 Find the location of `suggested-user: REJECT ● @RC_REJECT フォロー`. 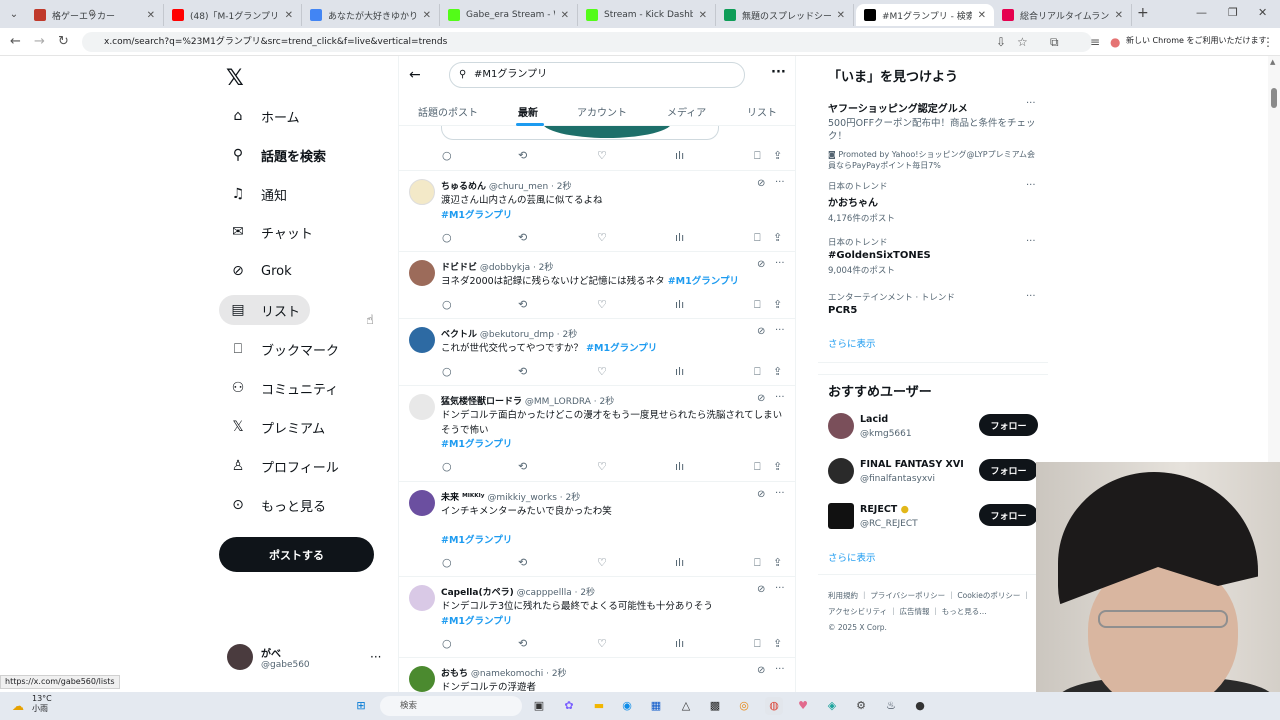

suggested-user: REJECT ● @RC_REJECT フォロー is located at coordinates (934, 518).